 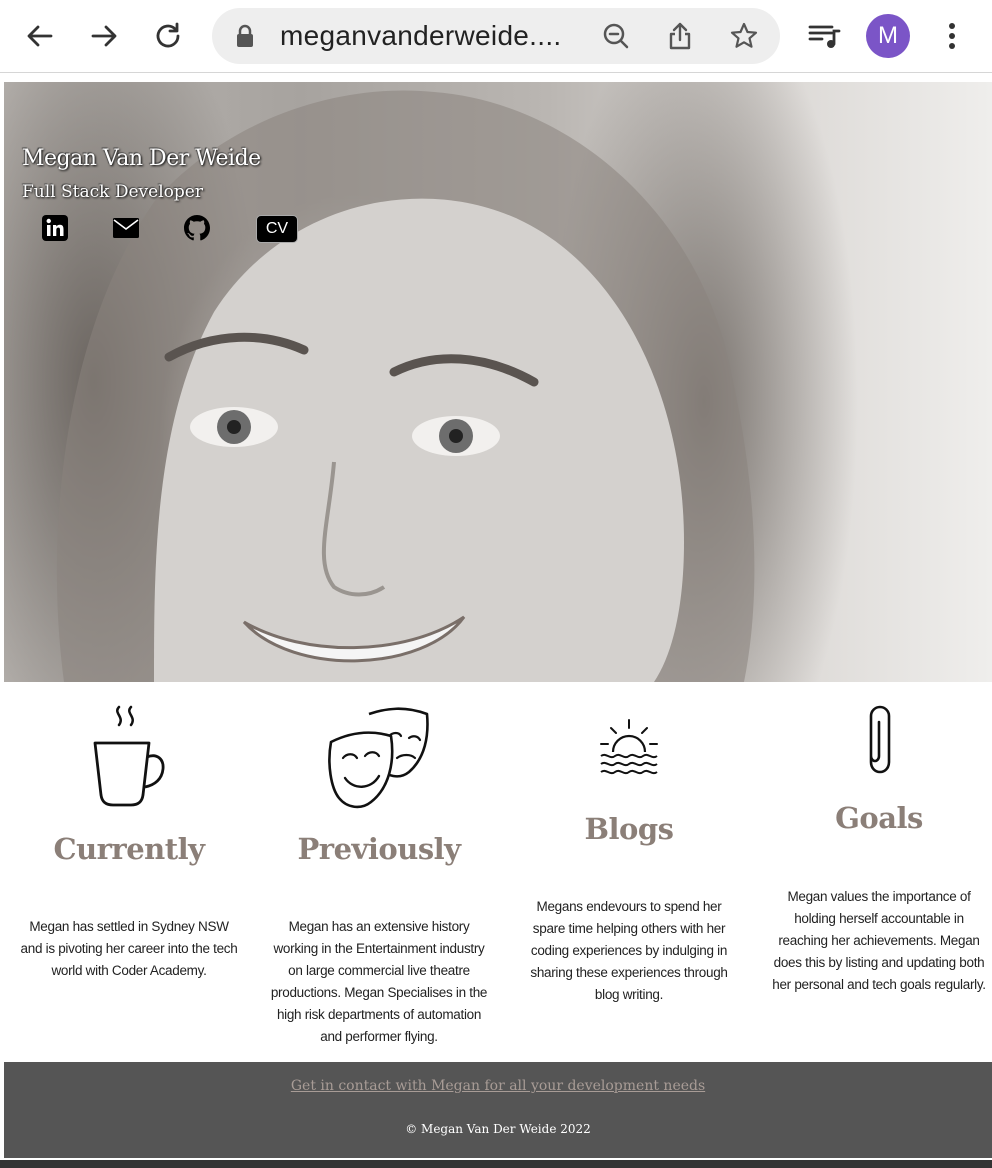 I want to click on more-vertical-icon, so click(x=952, y=36).